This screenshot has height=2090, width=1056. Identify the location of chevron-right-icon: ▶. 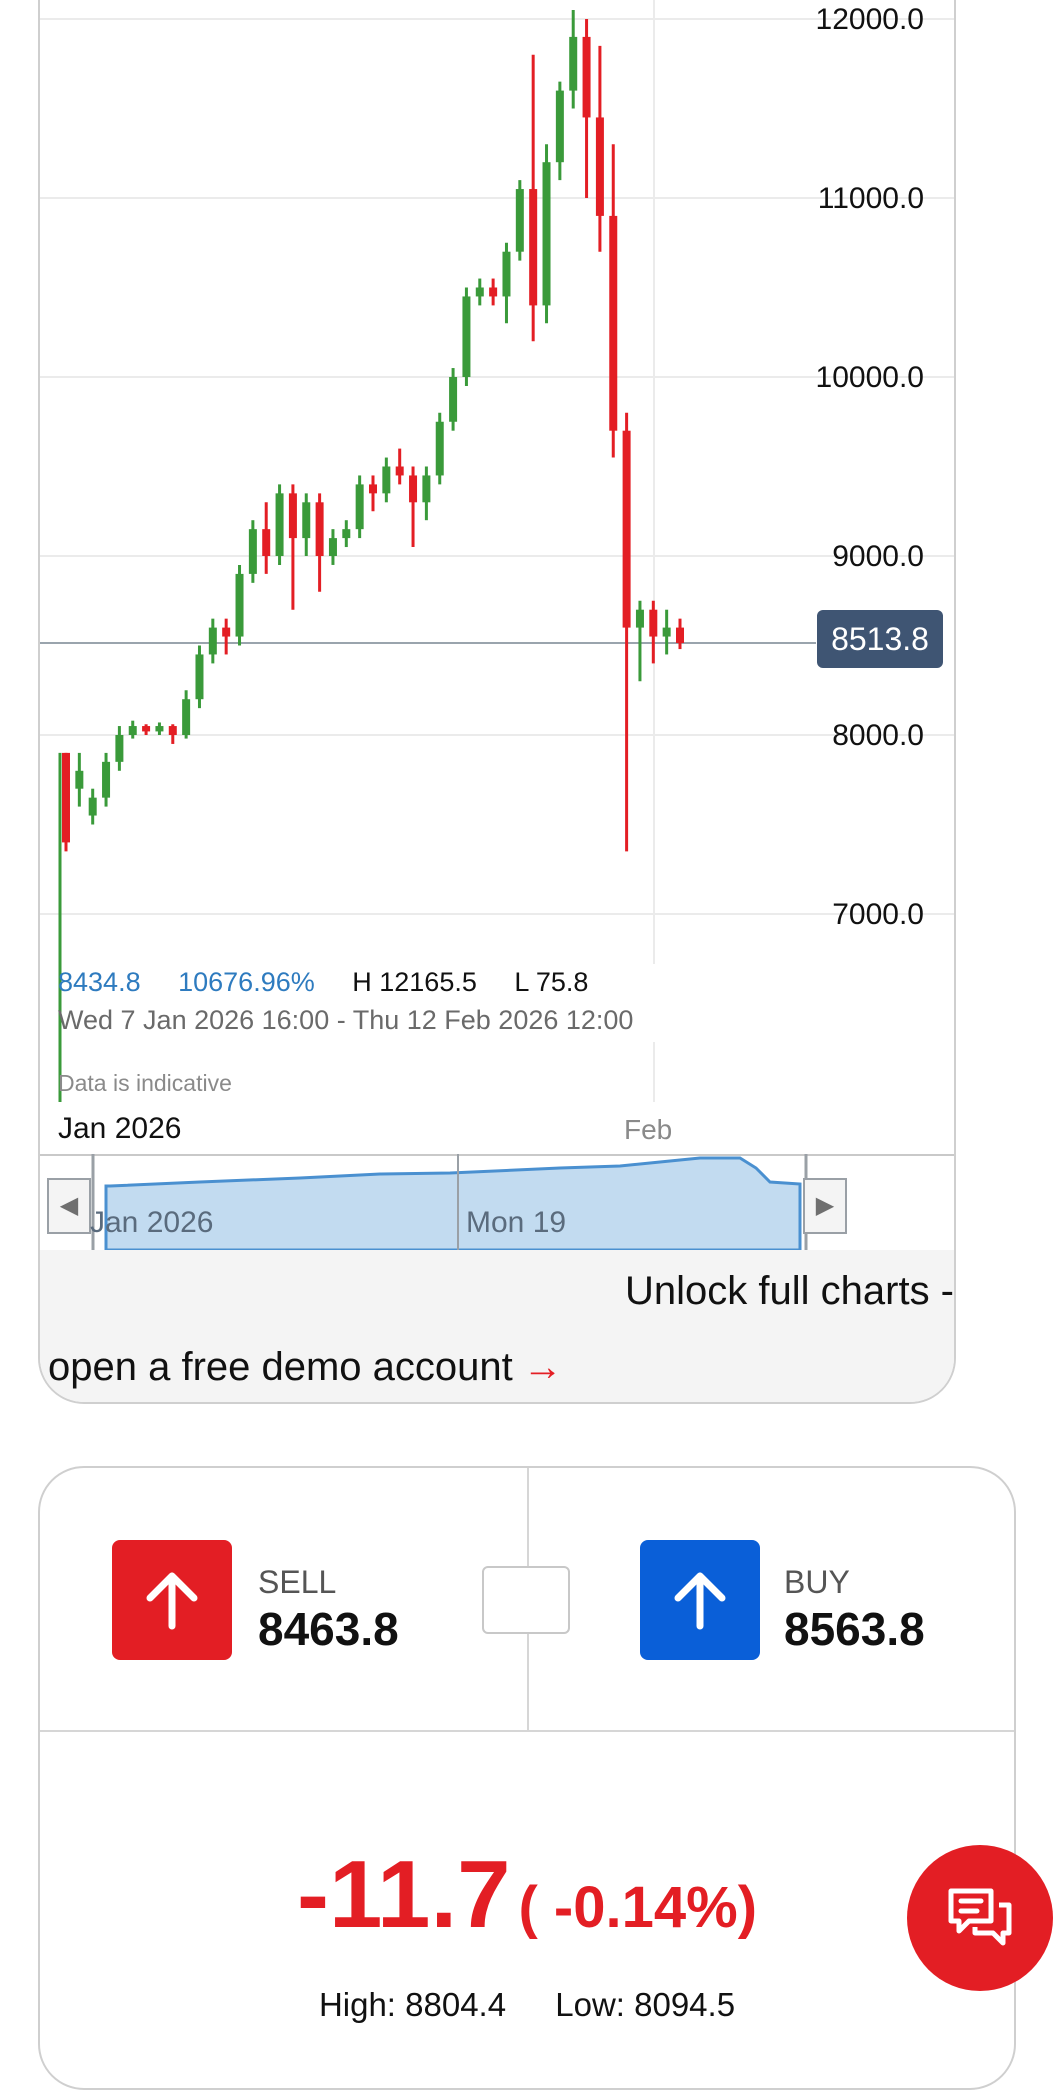
(825, 1205).